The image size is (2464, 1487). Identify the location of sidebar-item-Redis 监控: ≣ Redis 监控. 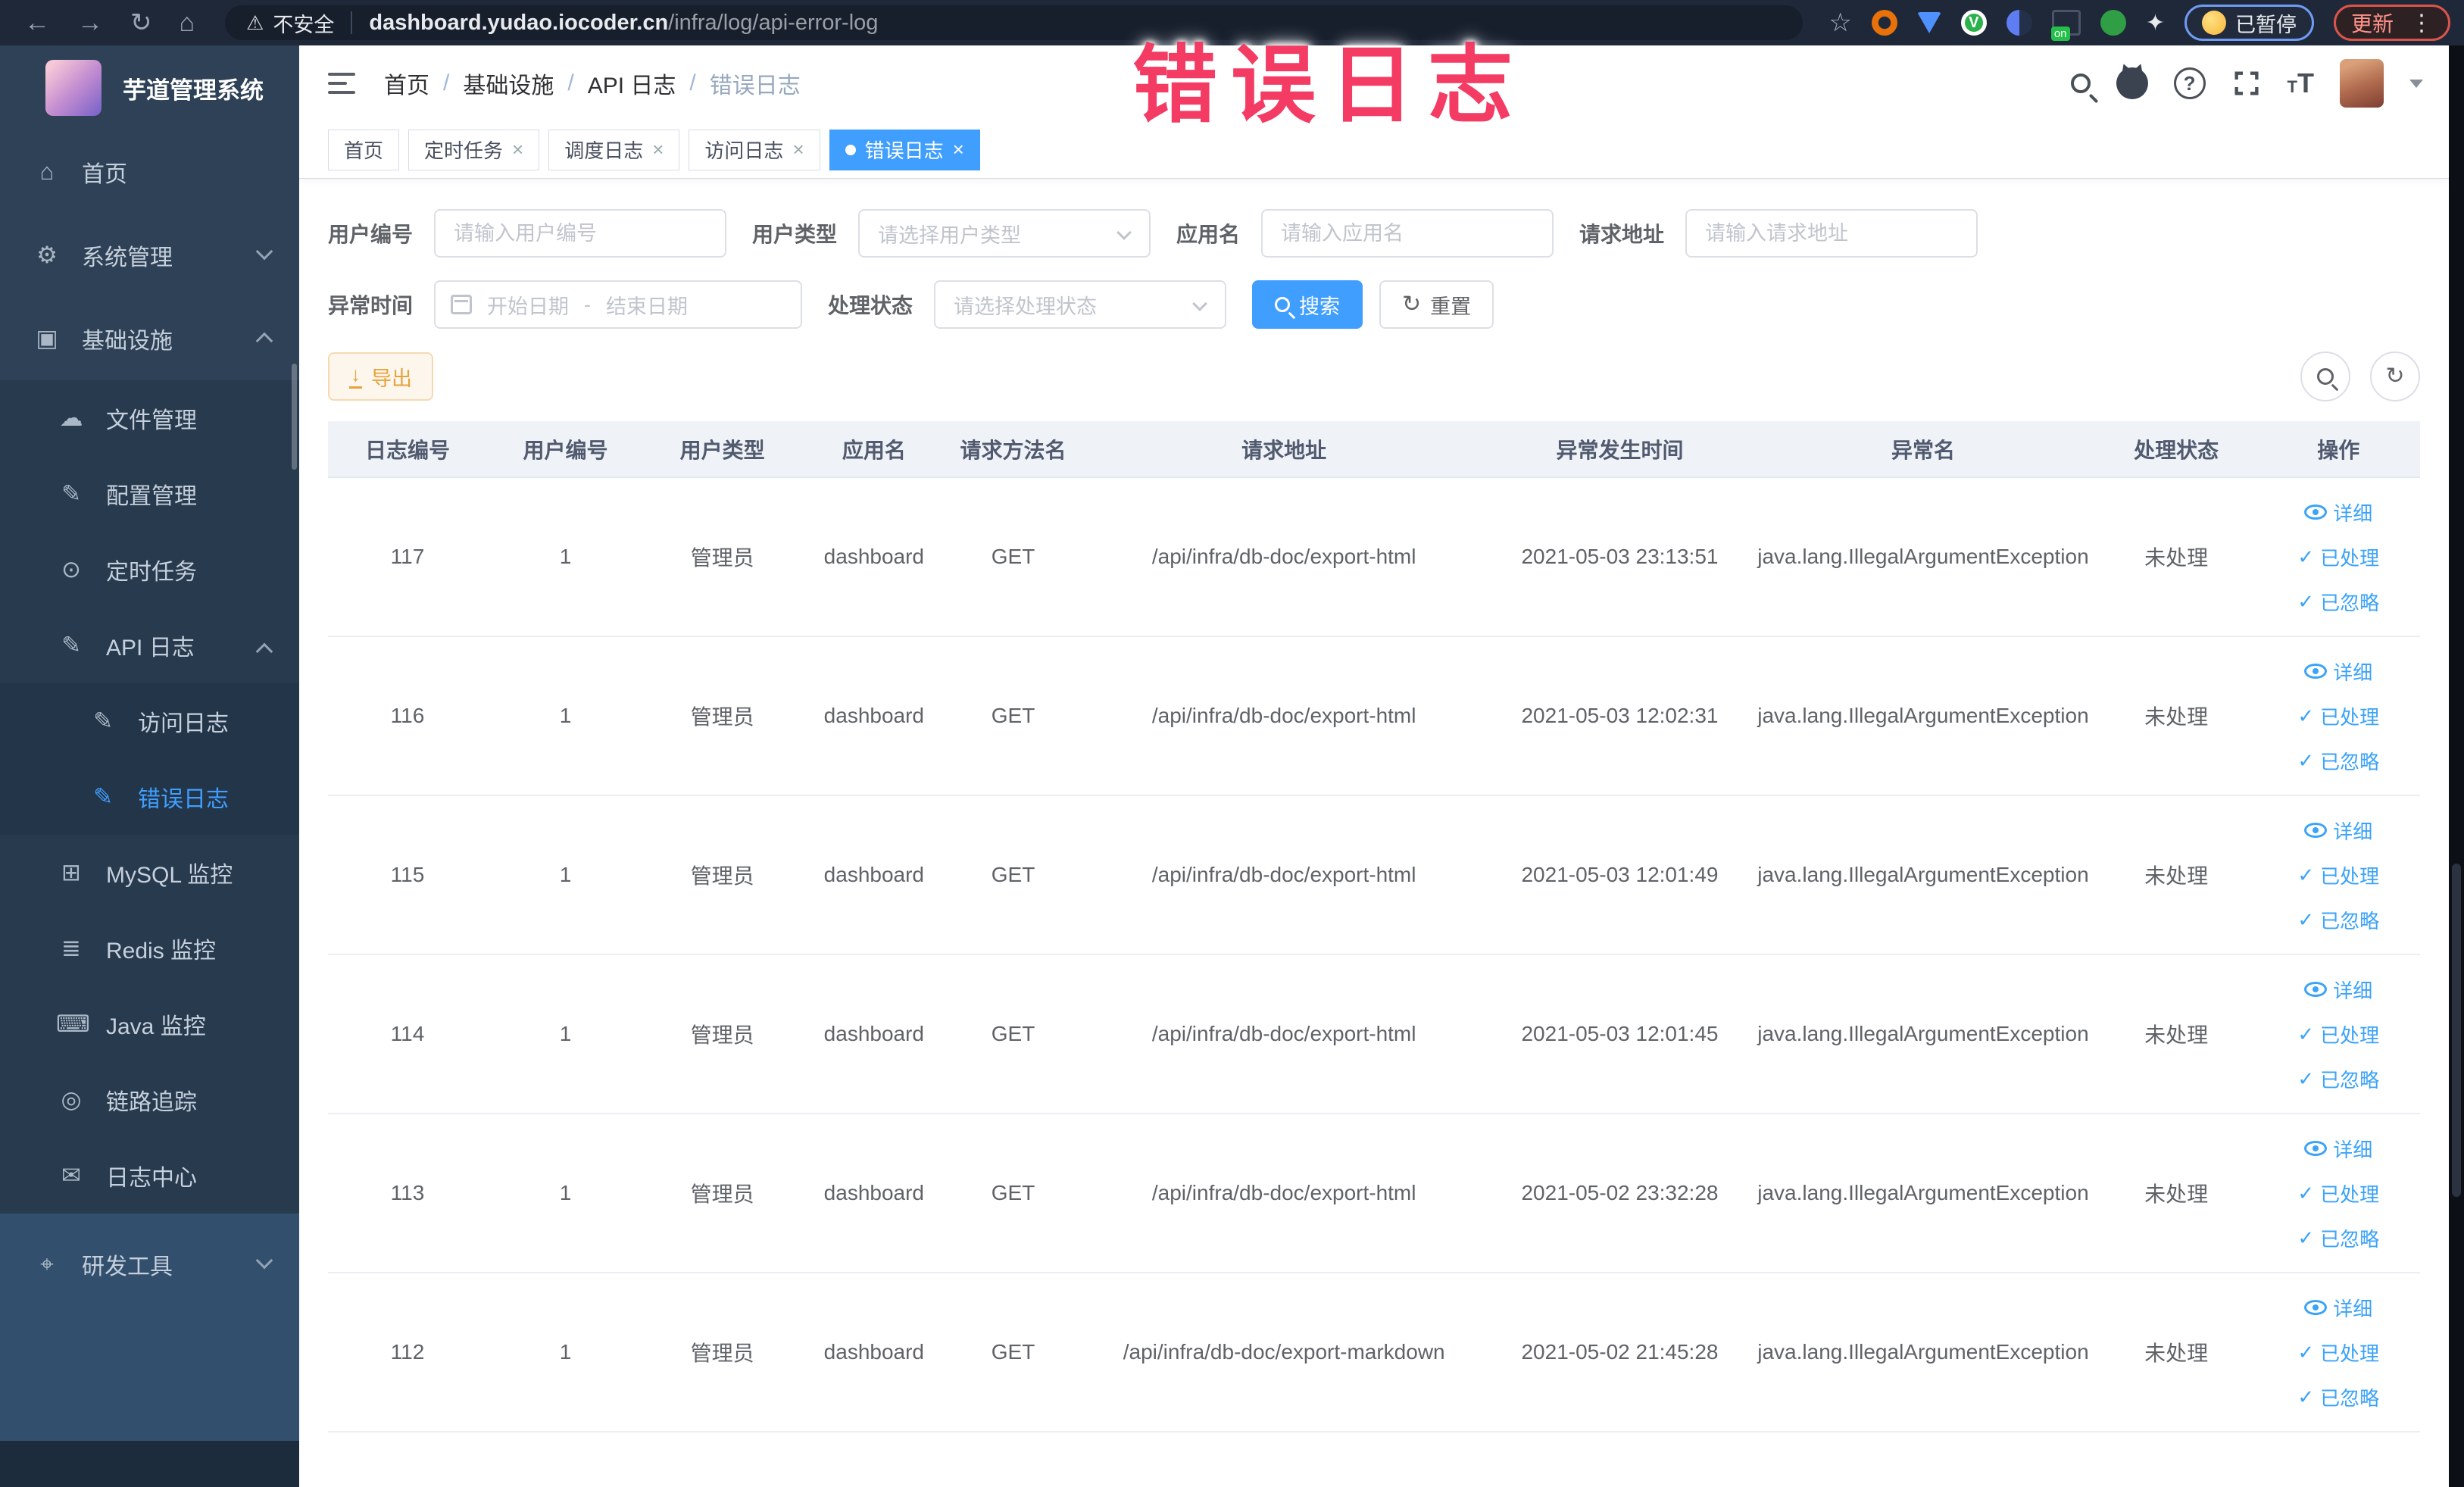
(149, 948).